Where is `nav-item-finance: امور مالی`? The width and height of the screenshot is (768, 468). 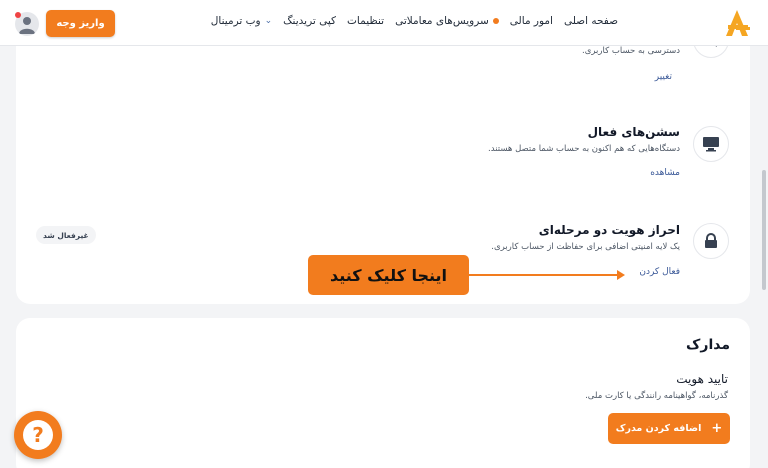
nav-item-finance: امور مالی is located at coordinates (531, 21).